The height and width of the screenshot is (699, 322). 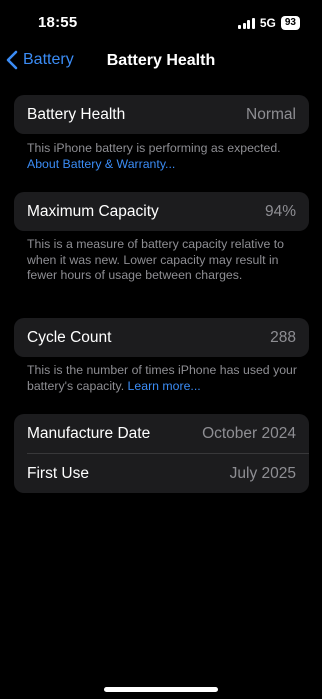 What do you see at coordinates (262, 473) in the screenshot?
I see `first-use-value: July 2025` at bounding box center [262, 473].